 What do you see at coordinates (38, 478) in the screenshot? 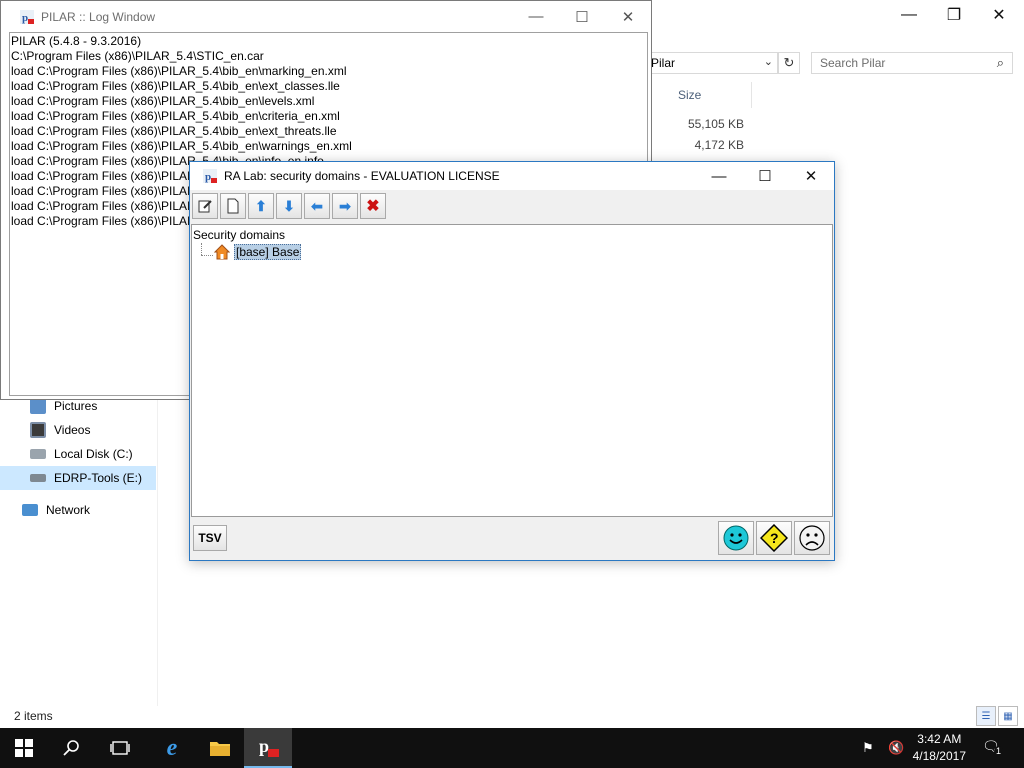
I see `usb-drive-icon` at bounding box center [38, 478].